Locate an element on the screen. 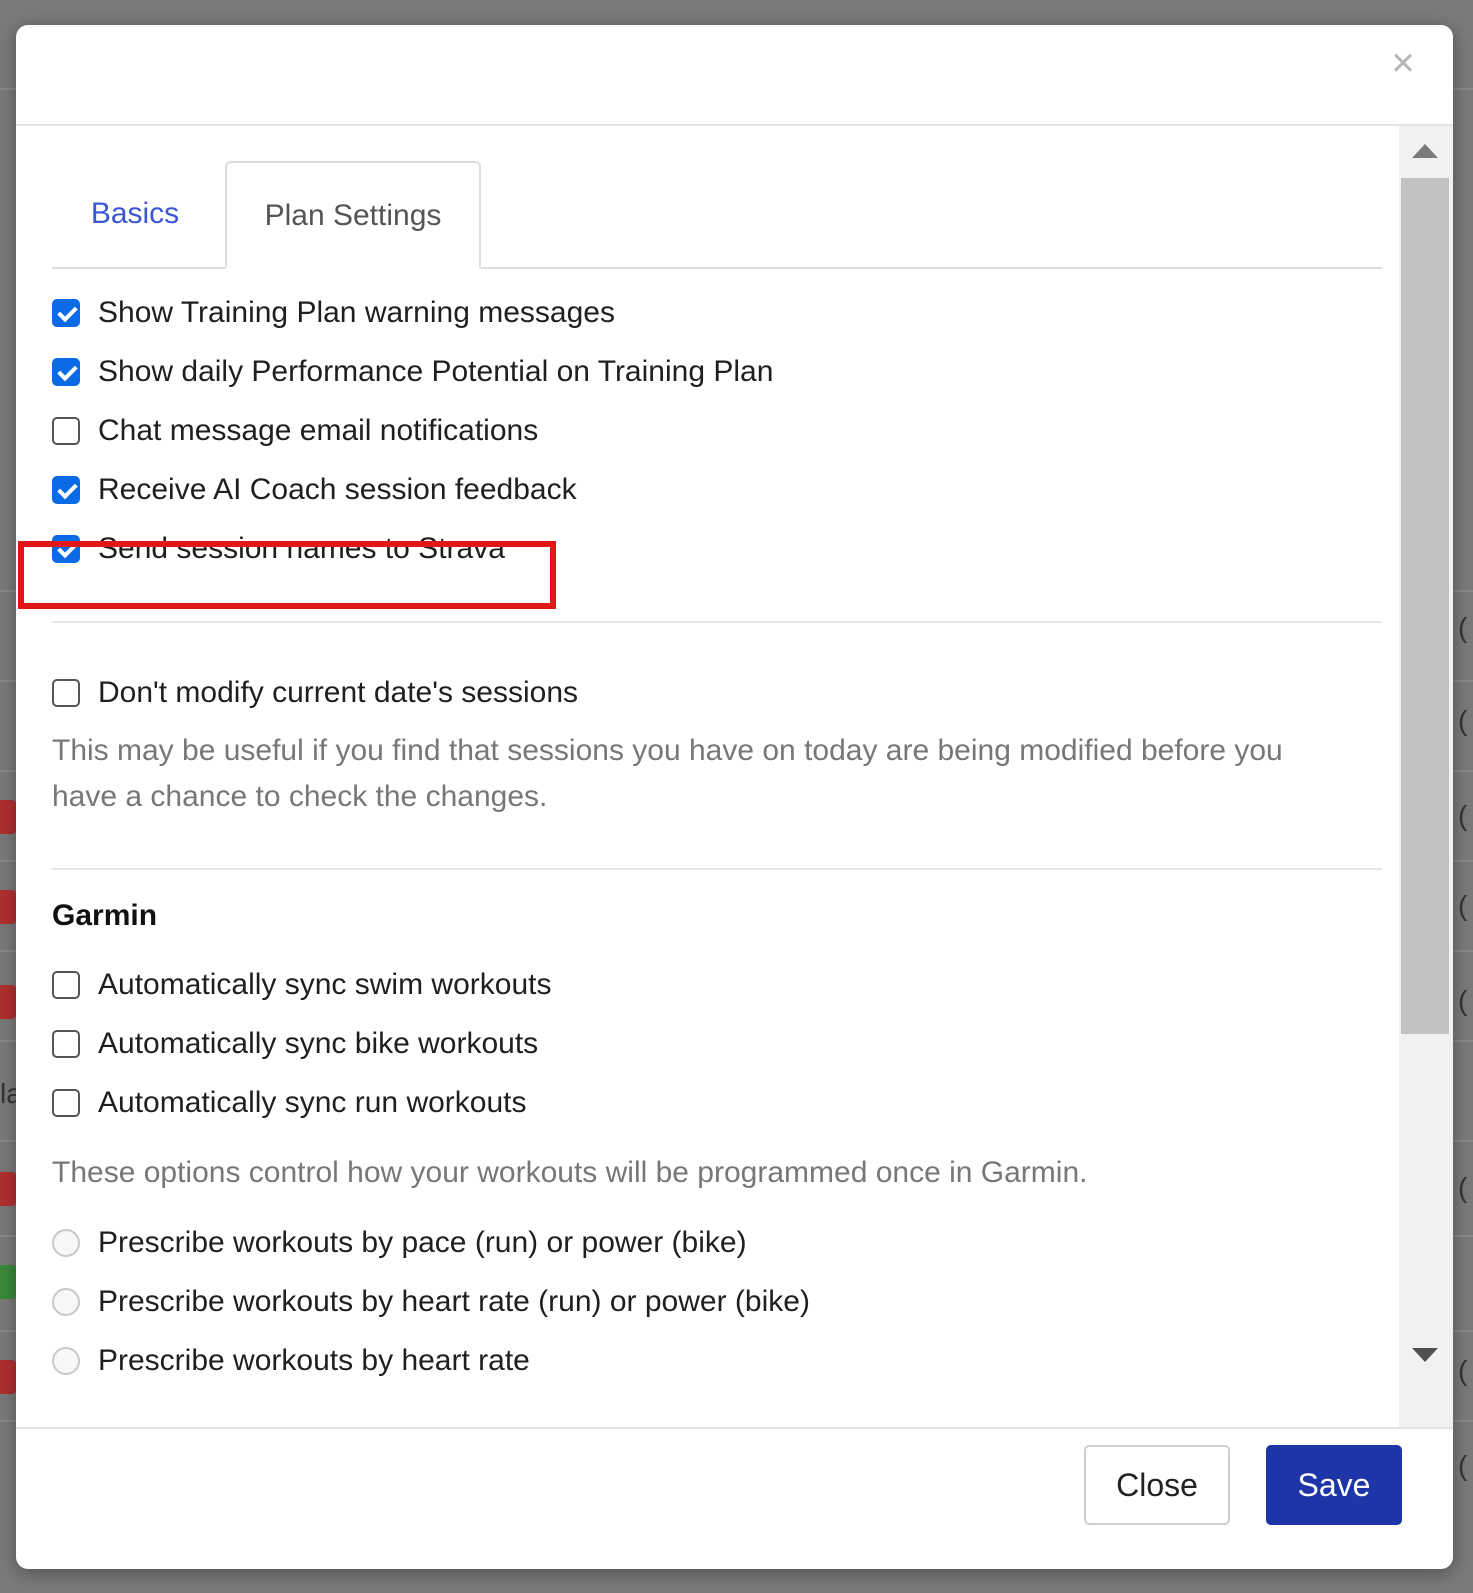  garmin-title: Garmin is located at coordinates (105, 915).